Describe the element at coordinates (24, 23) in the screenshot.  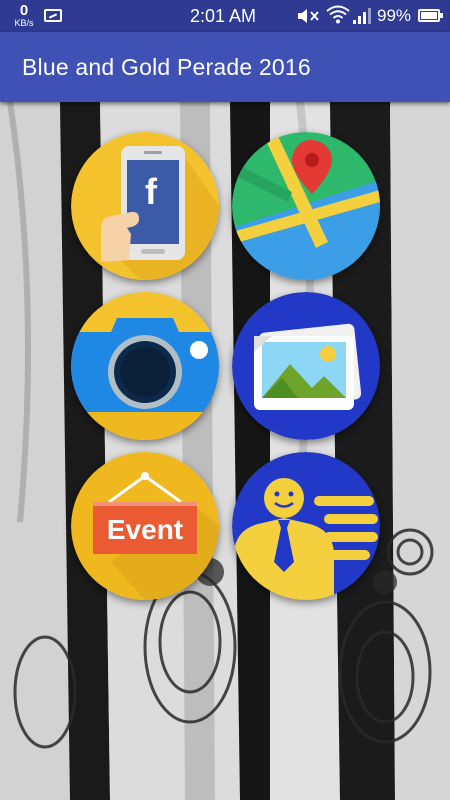
I see `network-speed-unit: KB/s` at that location.